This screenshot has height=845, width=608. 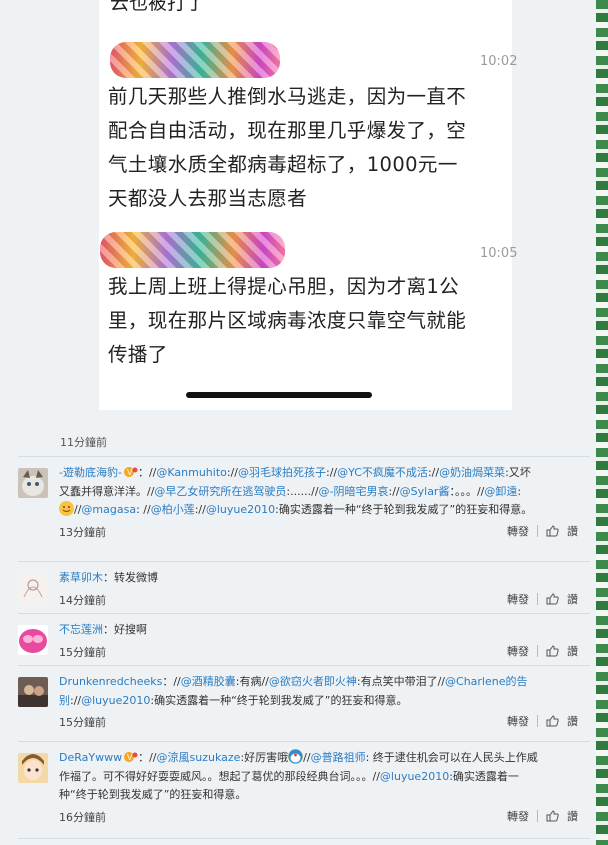 I want to click on mention-link: @柏小莲, so click(x=173, y=509).